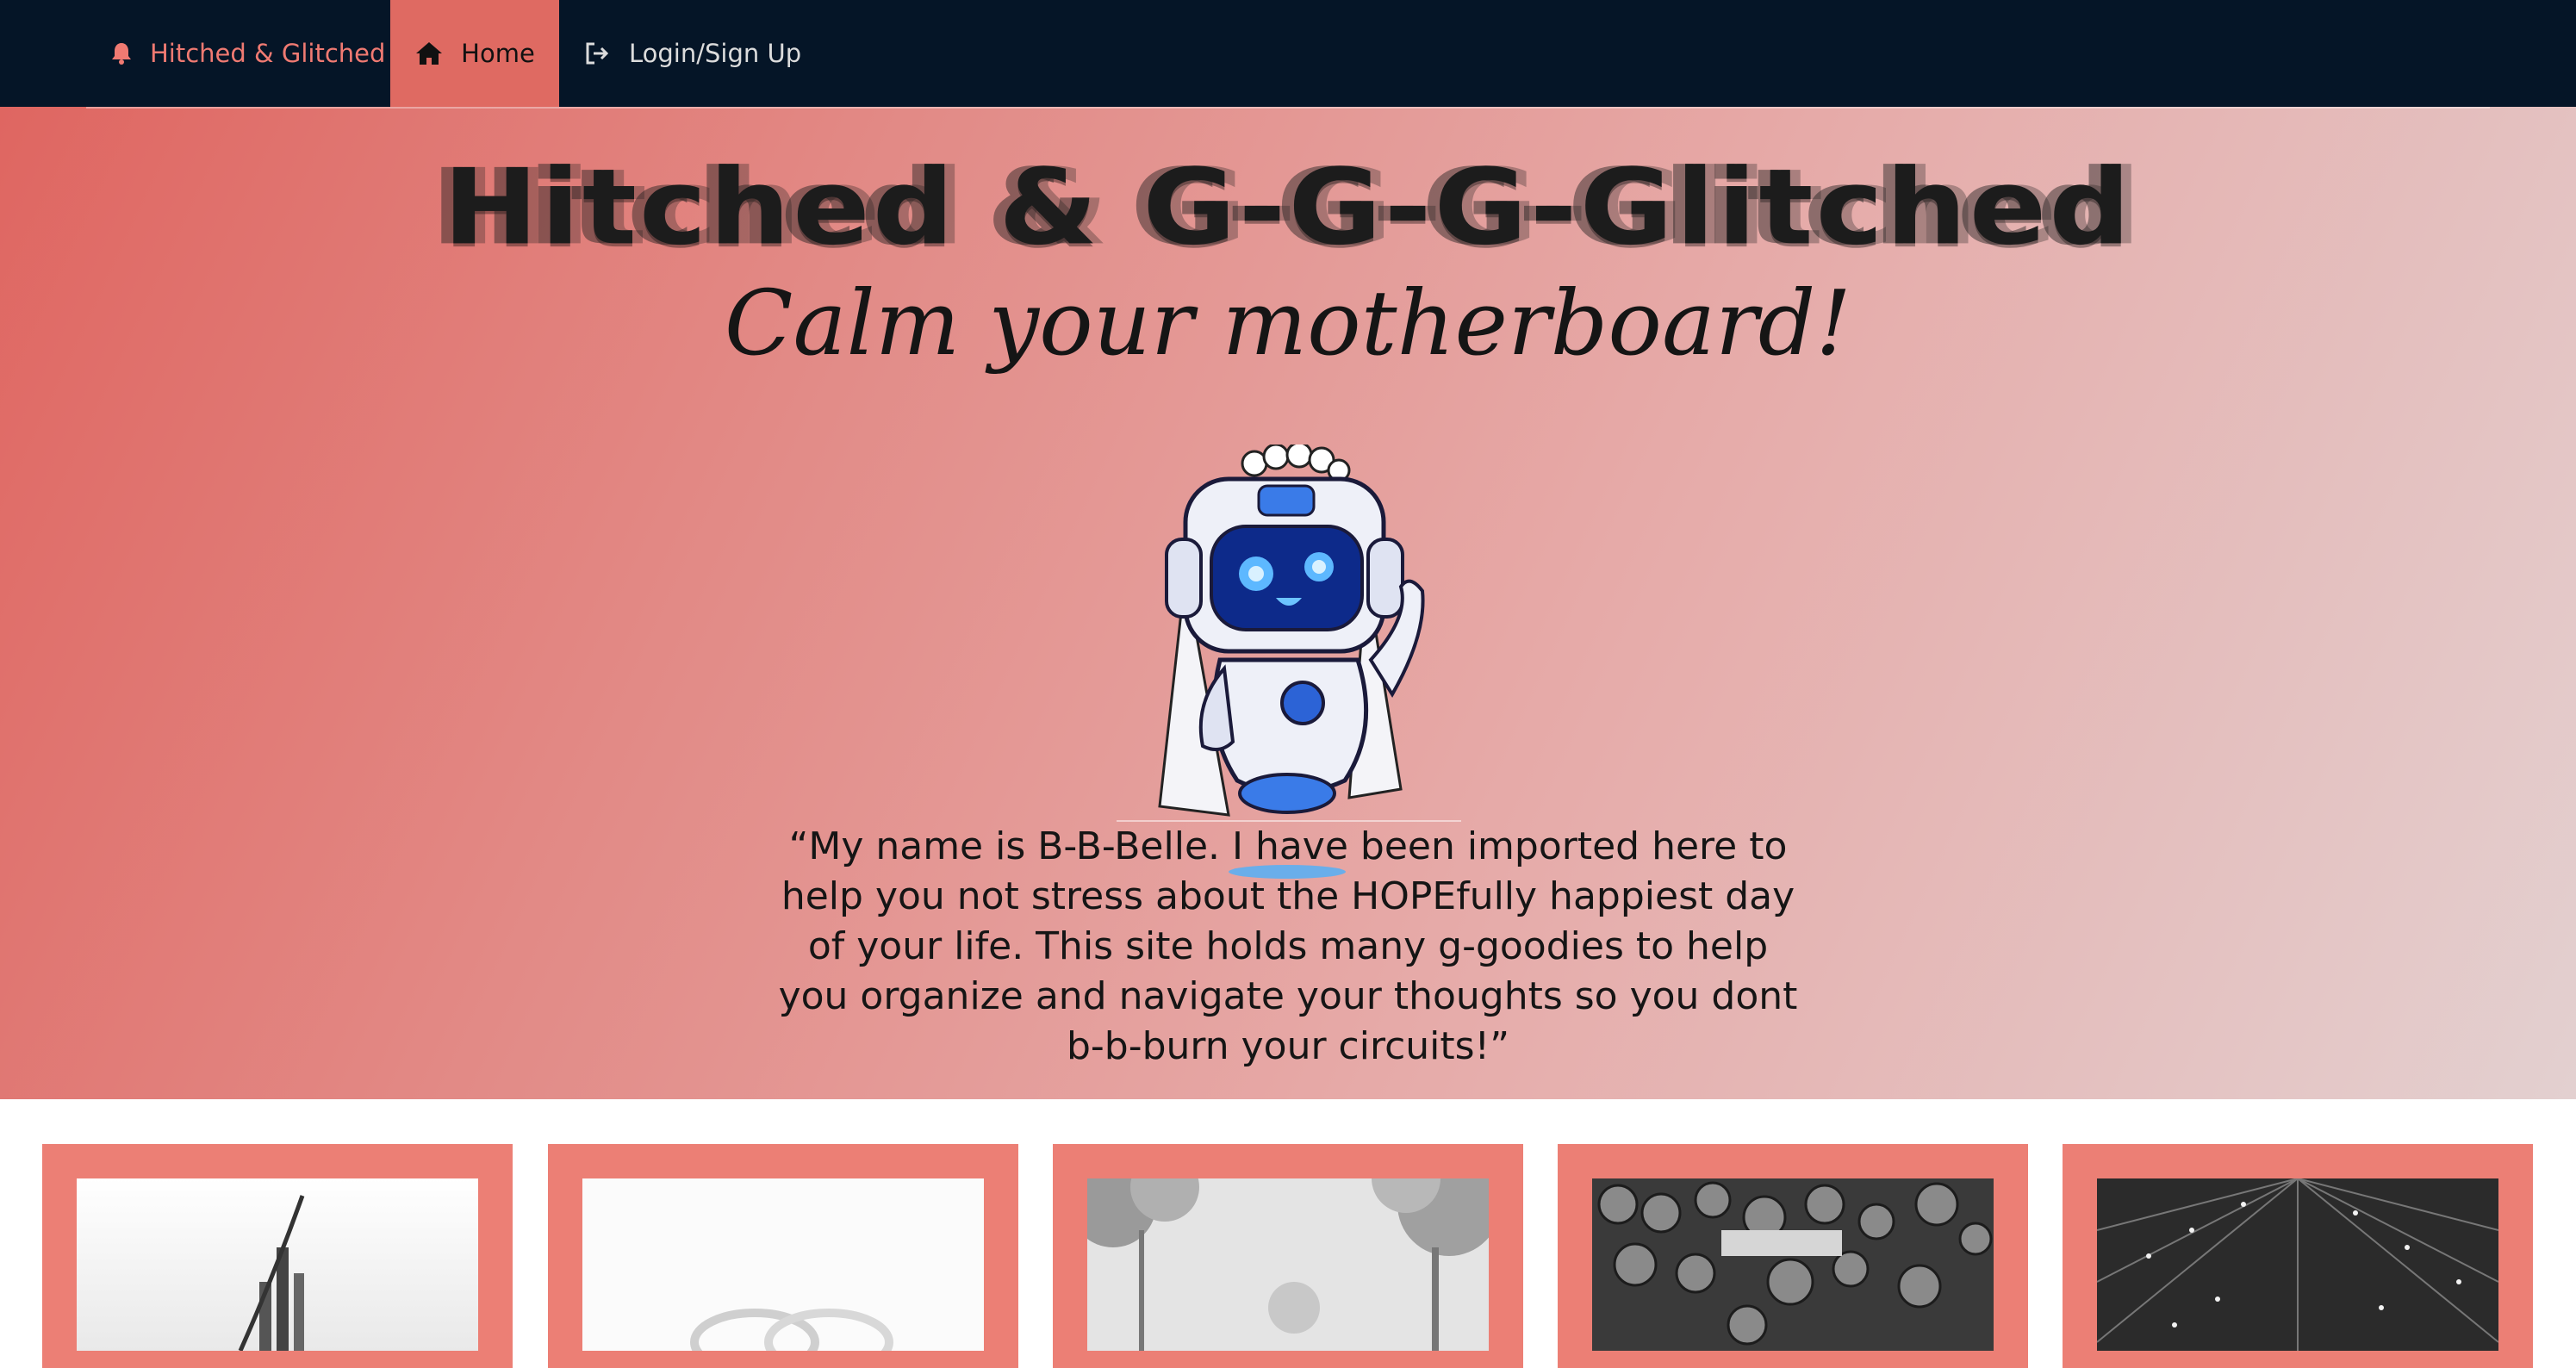  I want to click on nav-brand-label: Hitched & Glitched, so click(268, 53).